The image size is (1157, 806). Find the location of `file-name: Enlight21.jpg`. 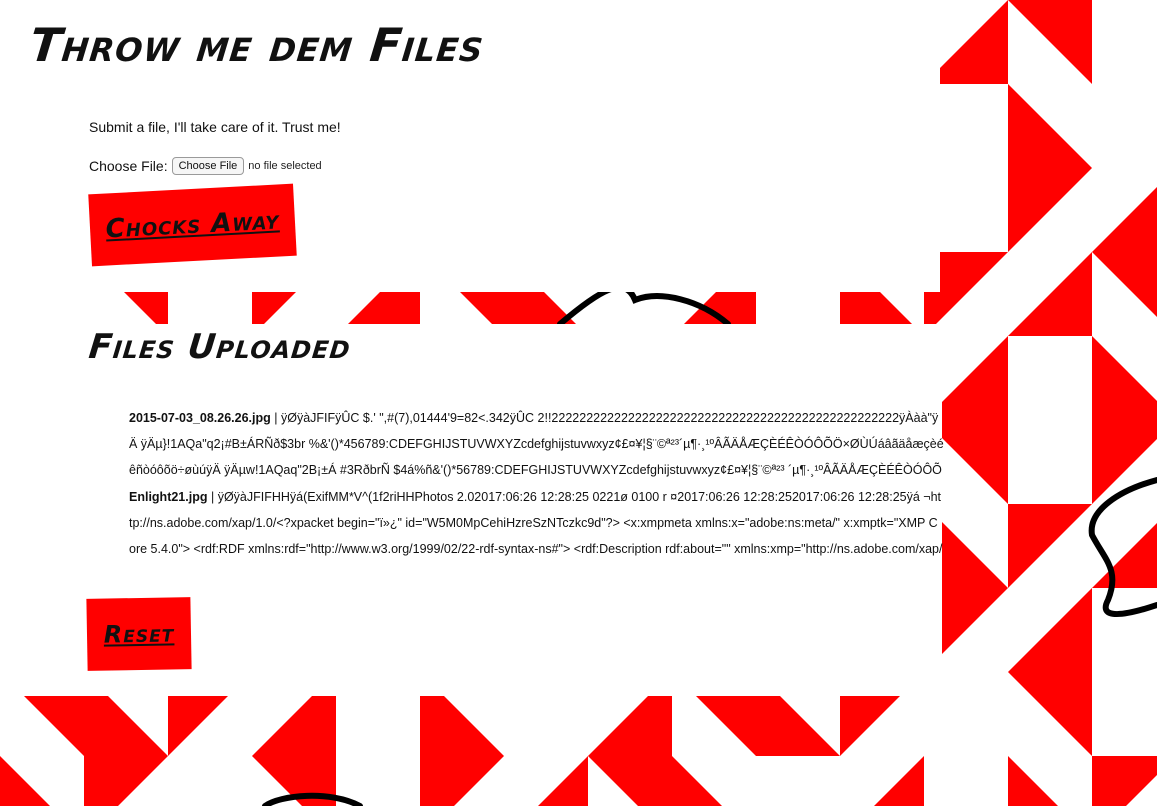

file-name: Enlight21.jpg is located at coordinates (168, 497).